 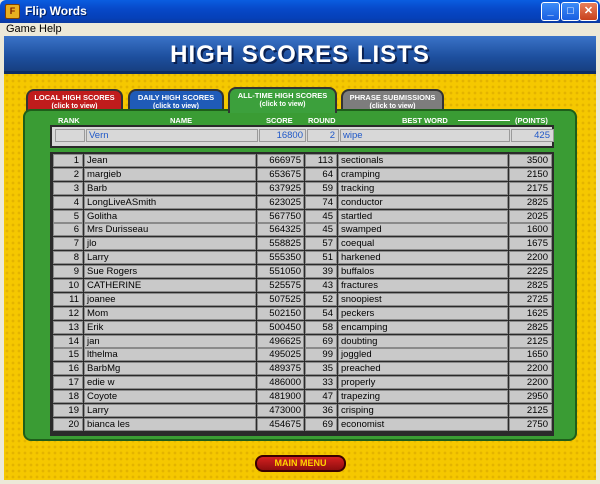 What do you see at coordinates (423, 244) in the screenshot?
I see `row-best-word: coequal` at bounding box center [423, 244].